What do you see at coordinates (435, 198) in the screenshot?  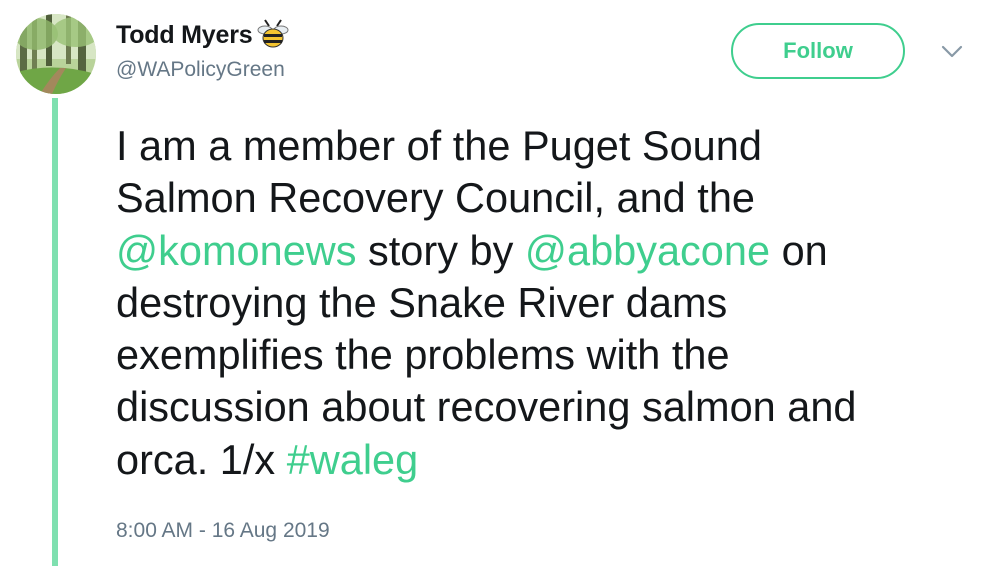 I see `tweet-text-segment: Salmon Recovery Council, and the` at bounding box center [435, 198].